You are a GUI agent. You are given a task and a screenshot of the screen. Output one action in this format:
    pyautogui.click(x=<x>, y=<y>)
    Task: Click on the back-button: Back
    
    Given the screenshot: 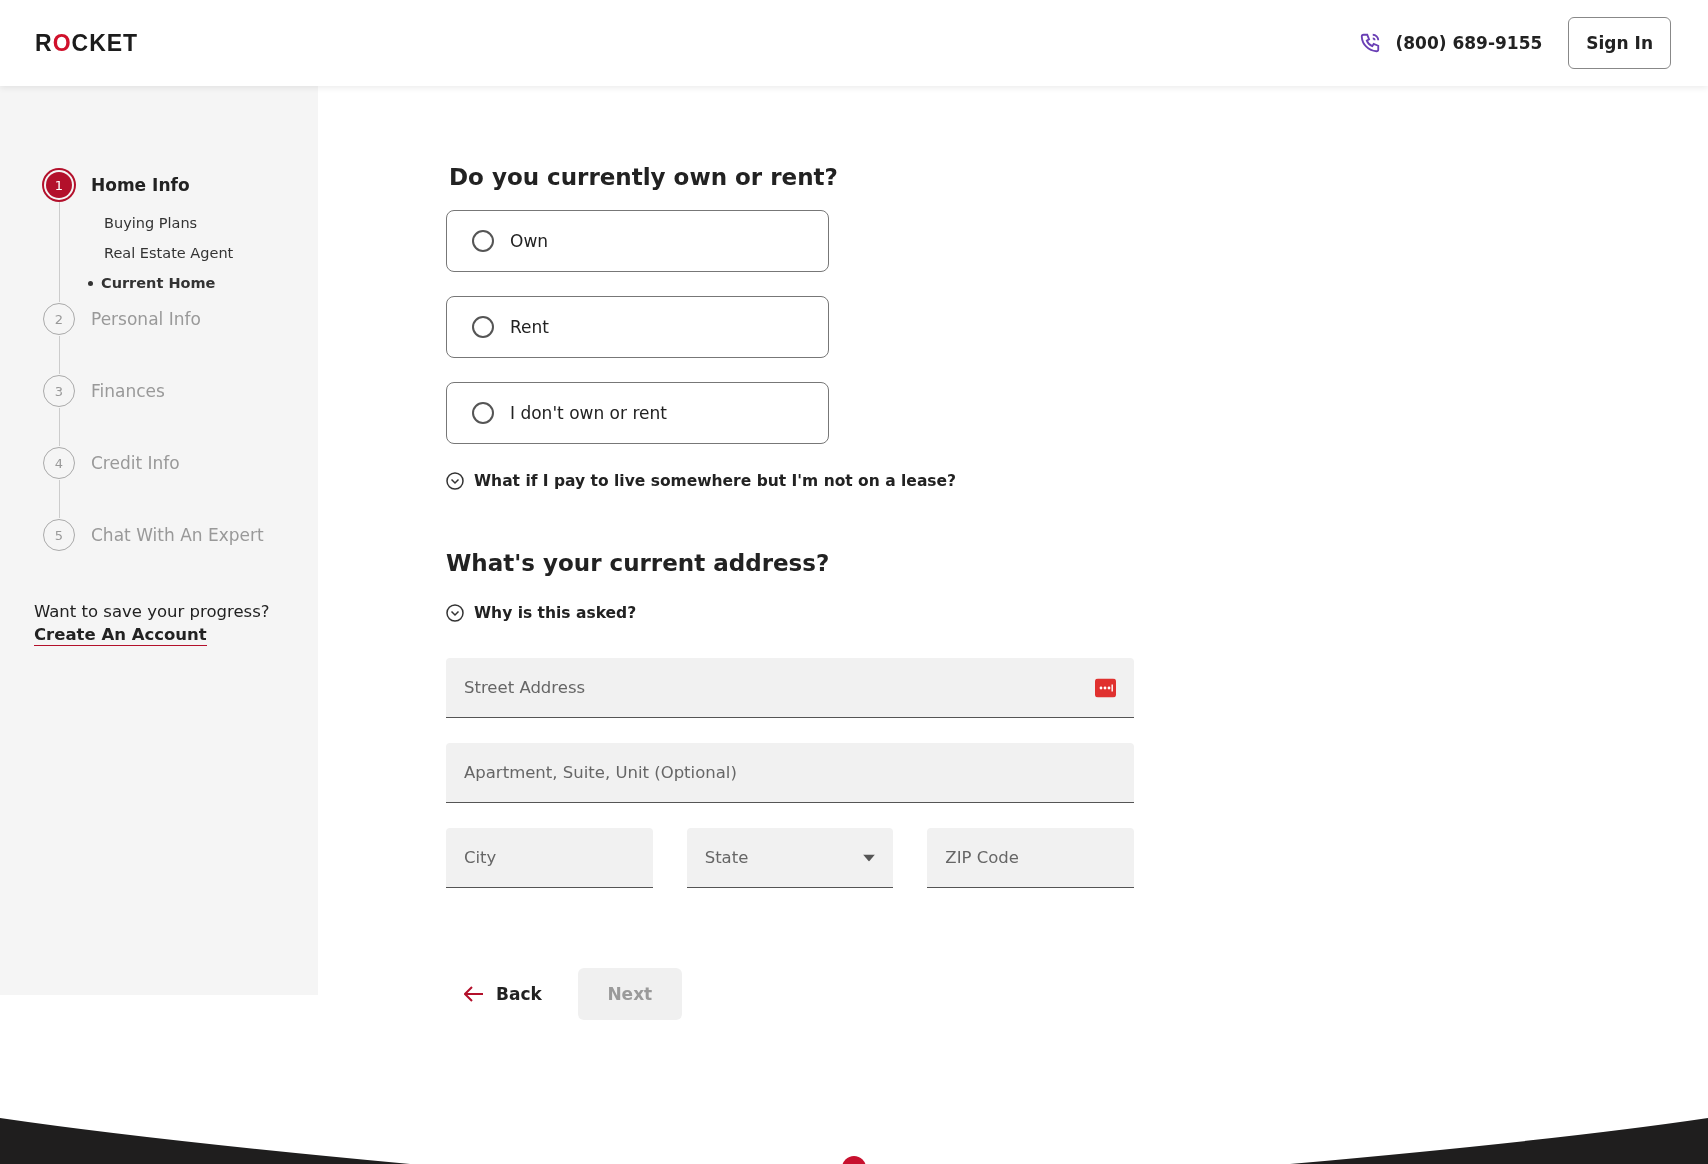 What is the action you would take?
    pyautogui.click(x=503, y=994)
    